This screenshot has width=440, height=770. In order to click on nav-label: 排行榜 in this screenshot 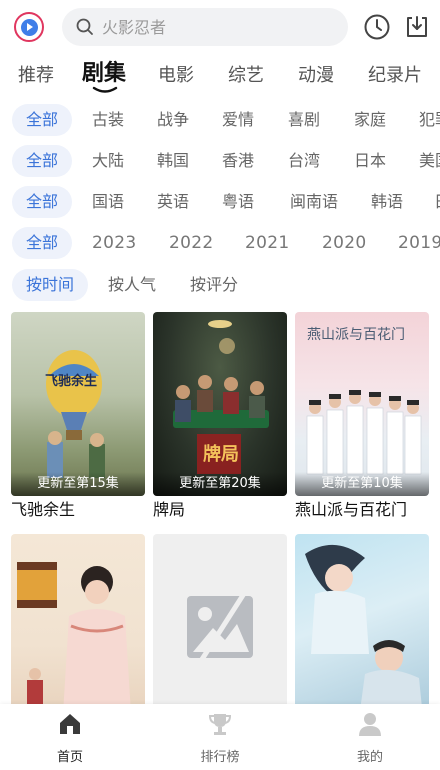, I will do `click(220, 757)`.